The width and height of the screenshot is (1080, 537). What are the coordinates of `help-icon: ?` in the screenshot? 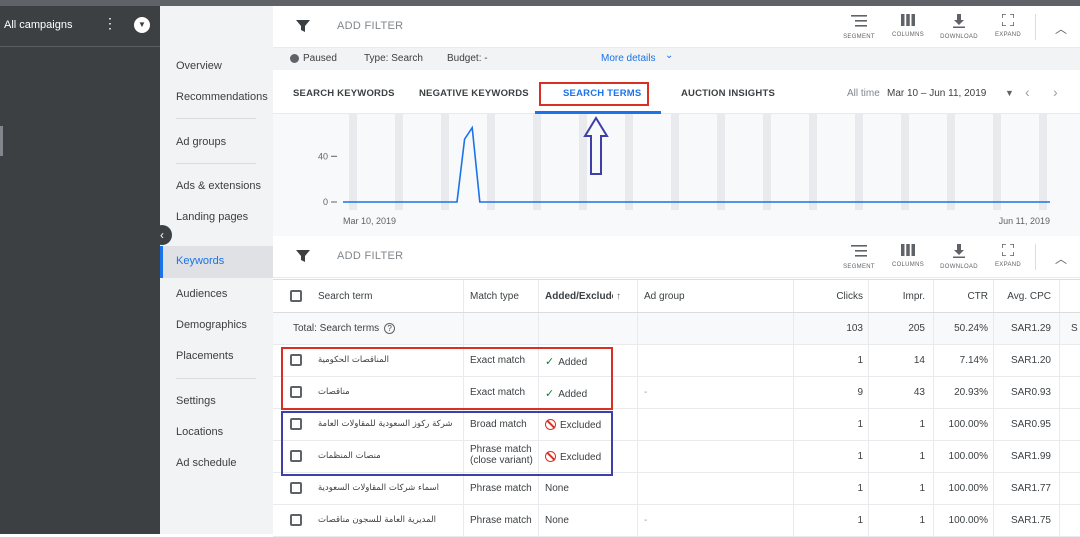 It's located at (390, 328).